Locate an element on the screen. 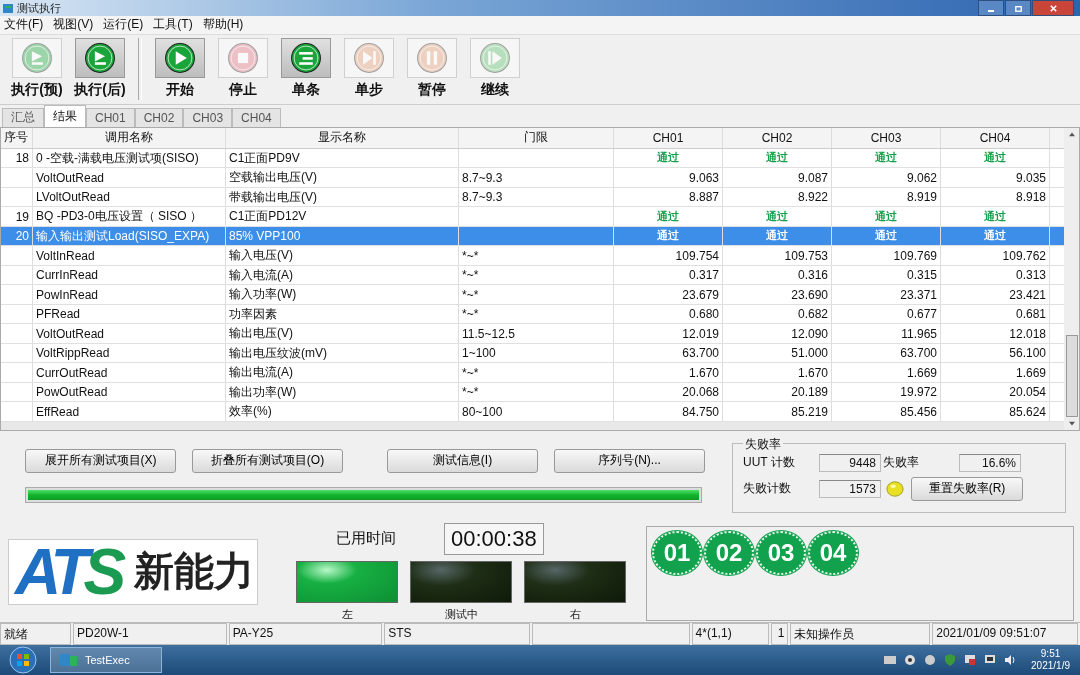 This screenshot has height=675, width=1080. table-cell: VoltRippRead is located at coordinates (73, 353).